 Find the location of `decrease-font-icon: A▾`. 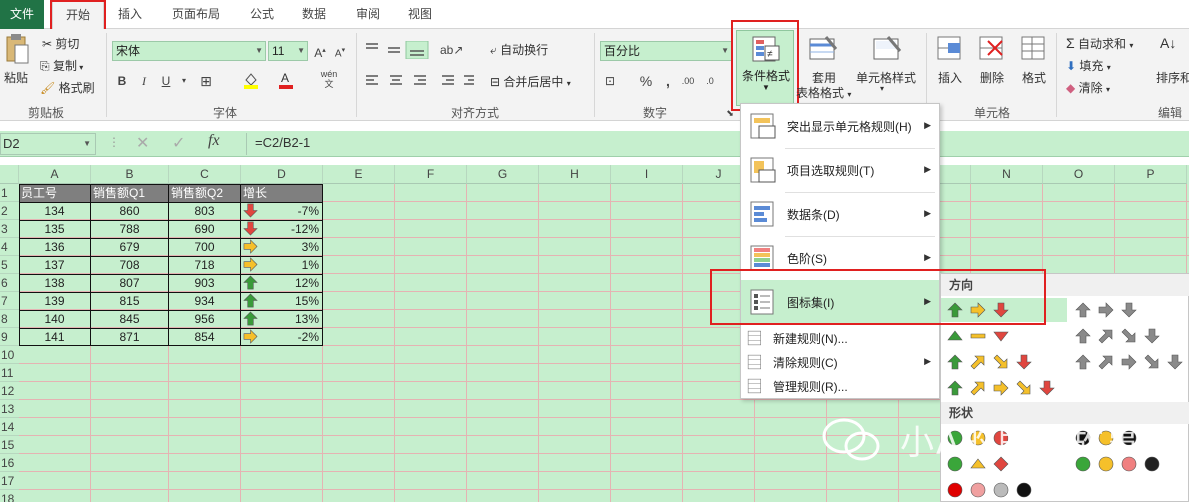

decrease-font-icon: A▾ is located at coordinates (340, 51).